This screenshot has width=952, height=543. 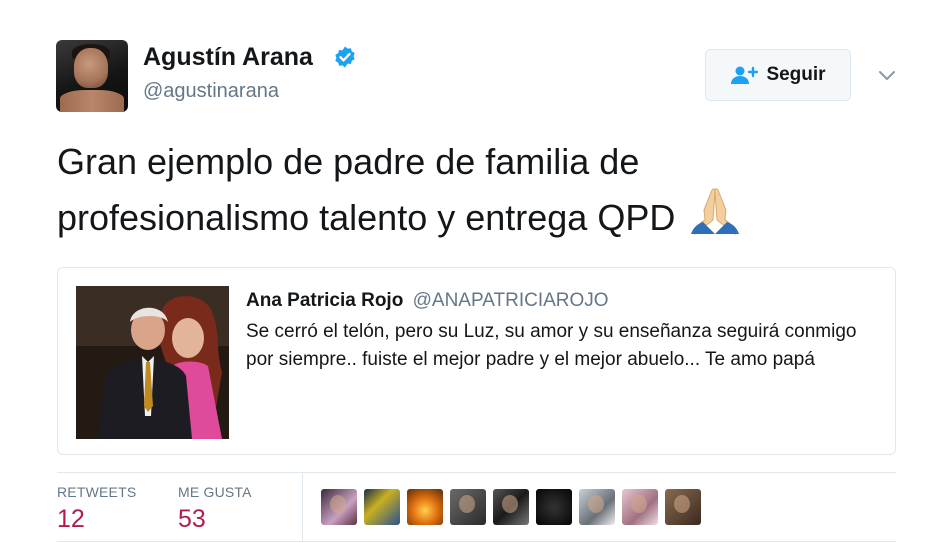 I want to click on author-avatar, so click(x=92, y=76).